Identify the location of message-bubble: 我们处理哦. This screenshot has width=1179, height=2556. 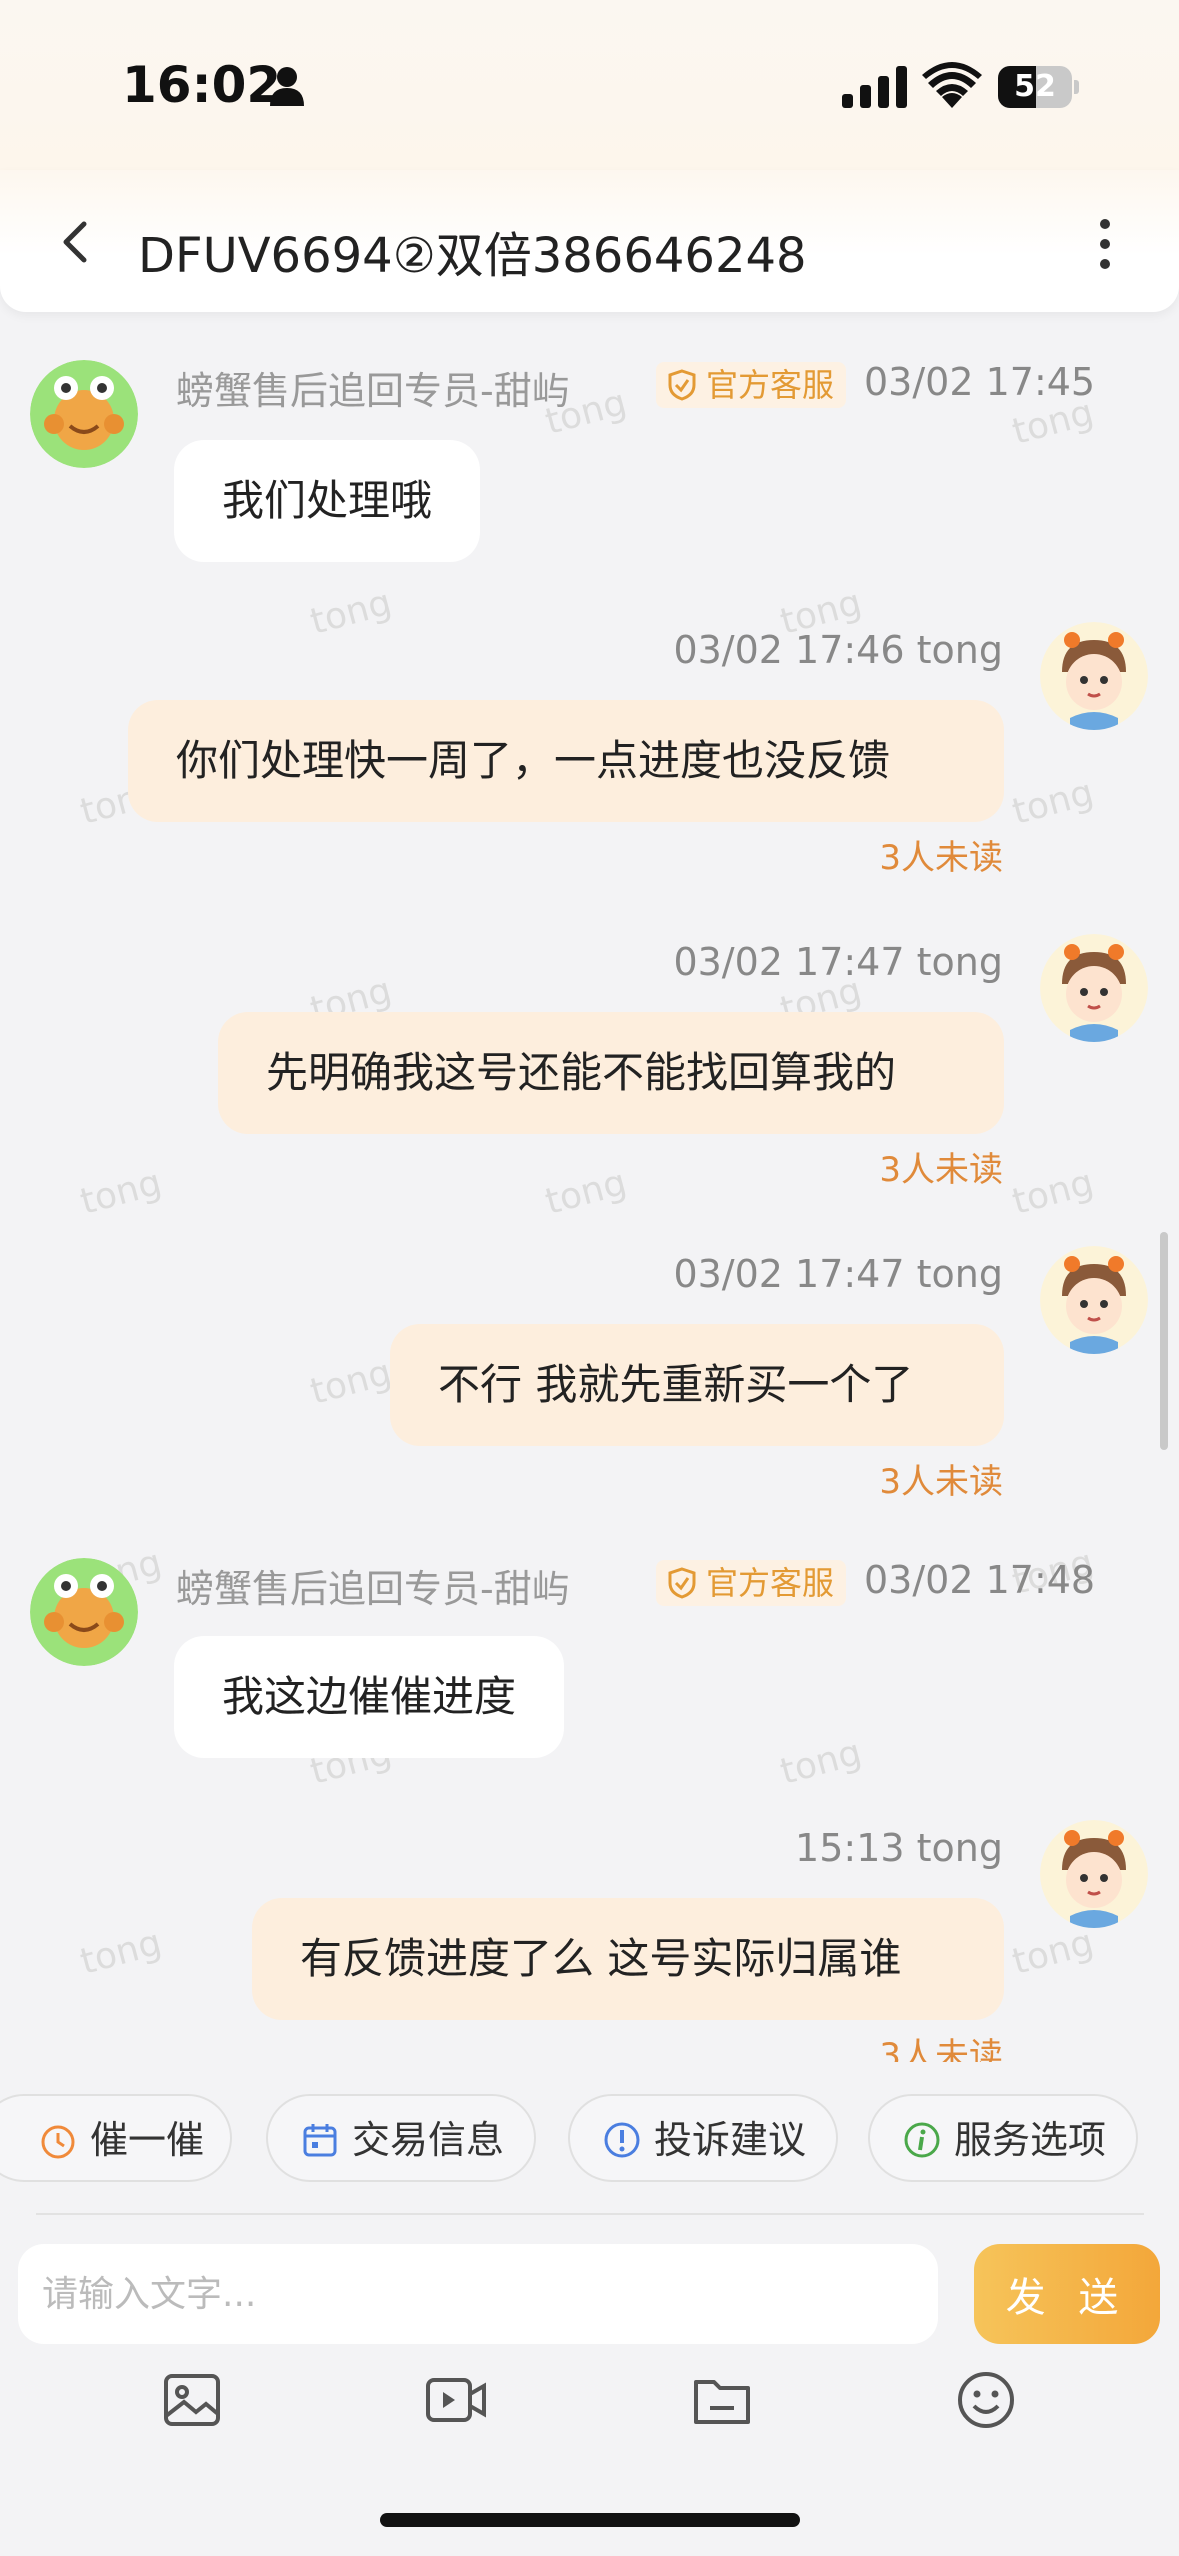
(327, 501).